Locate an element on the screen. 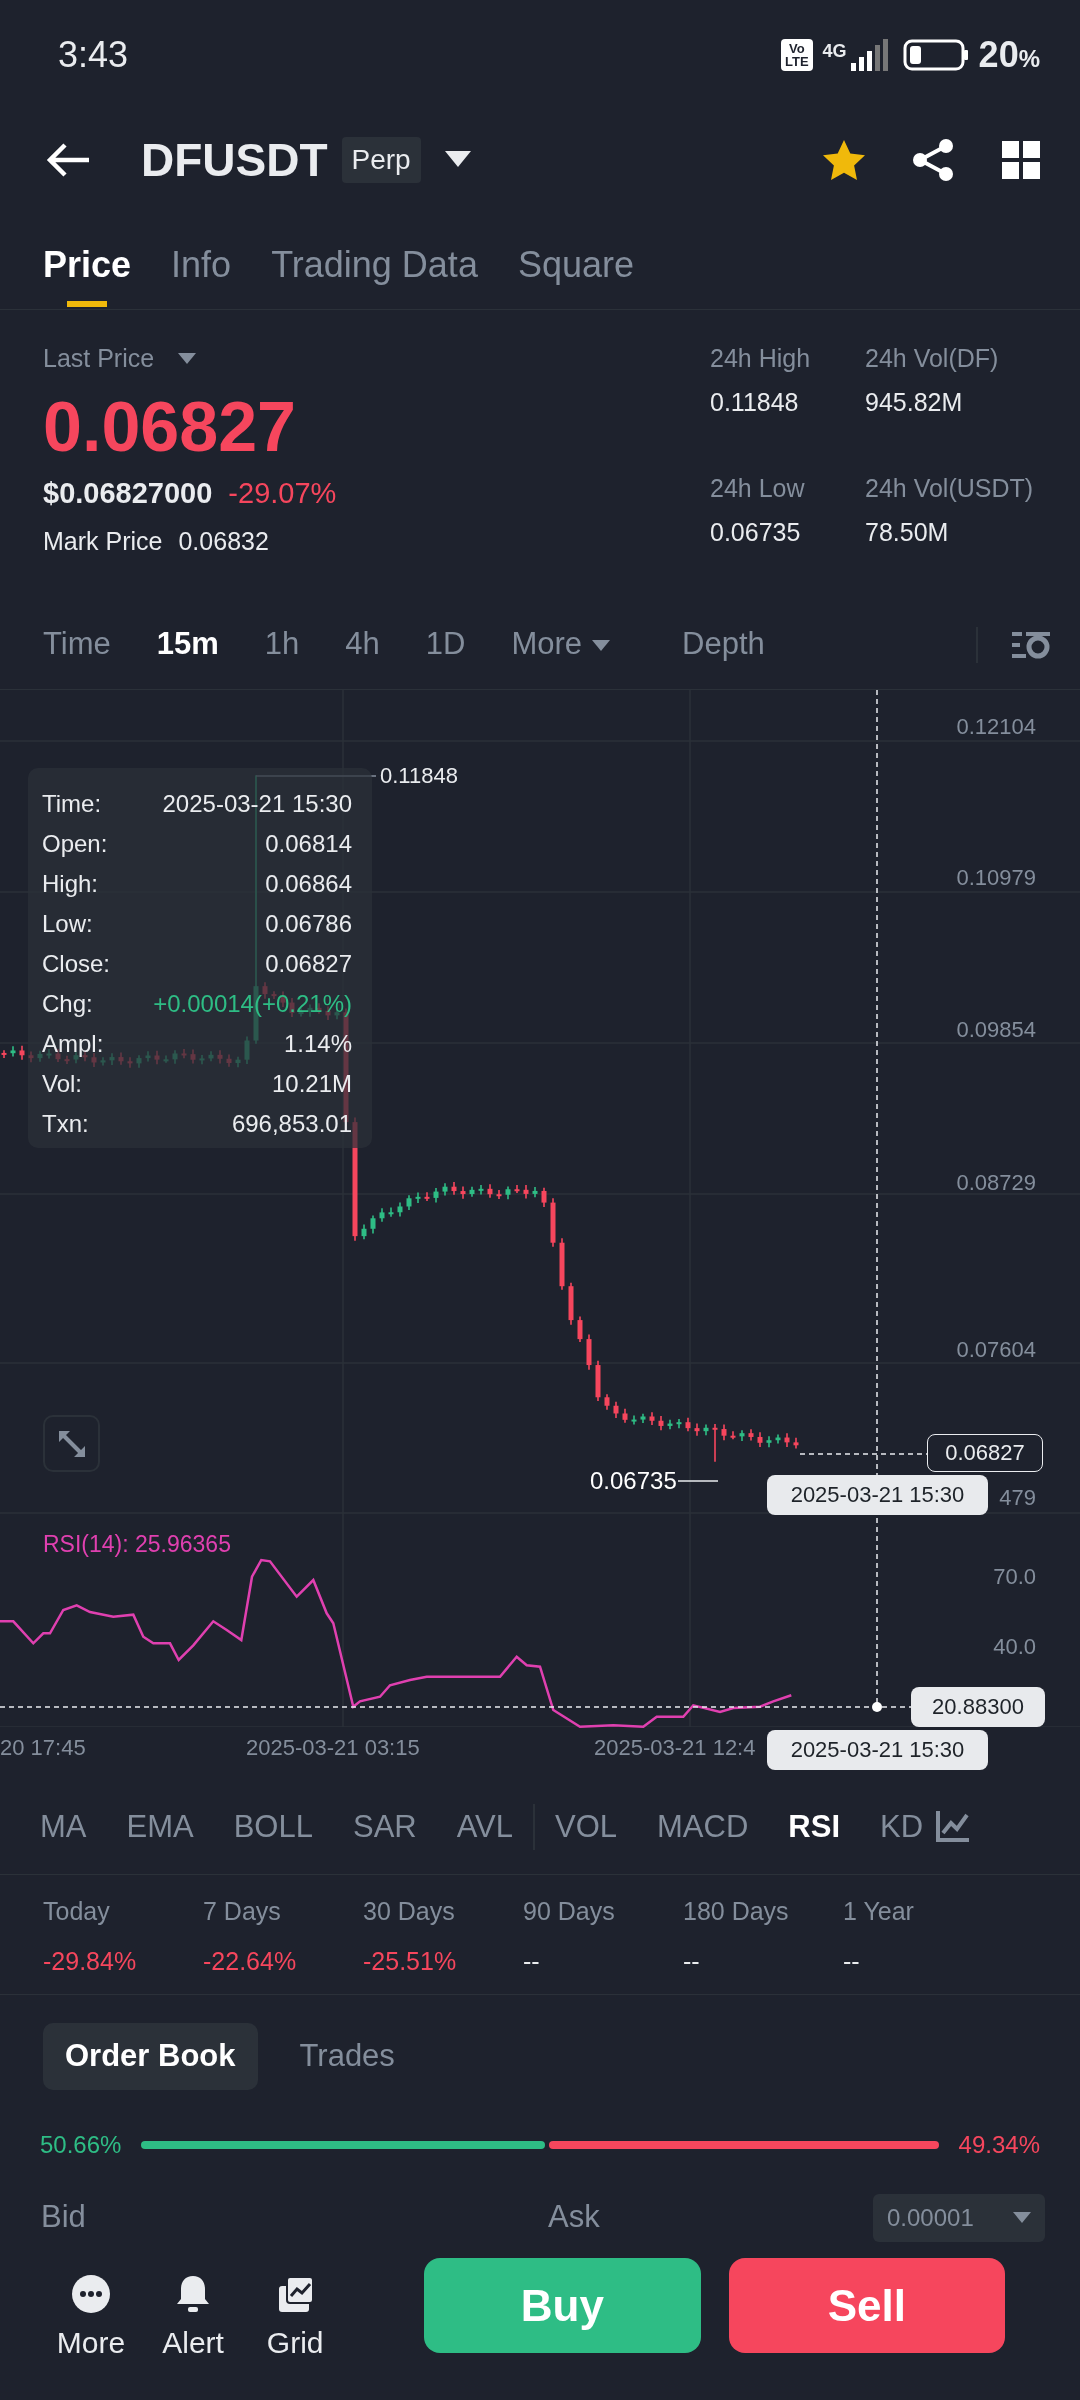  tooltip-label: Chg: is located at coordinates (67, 1004).